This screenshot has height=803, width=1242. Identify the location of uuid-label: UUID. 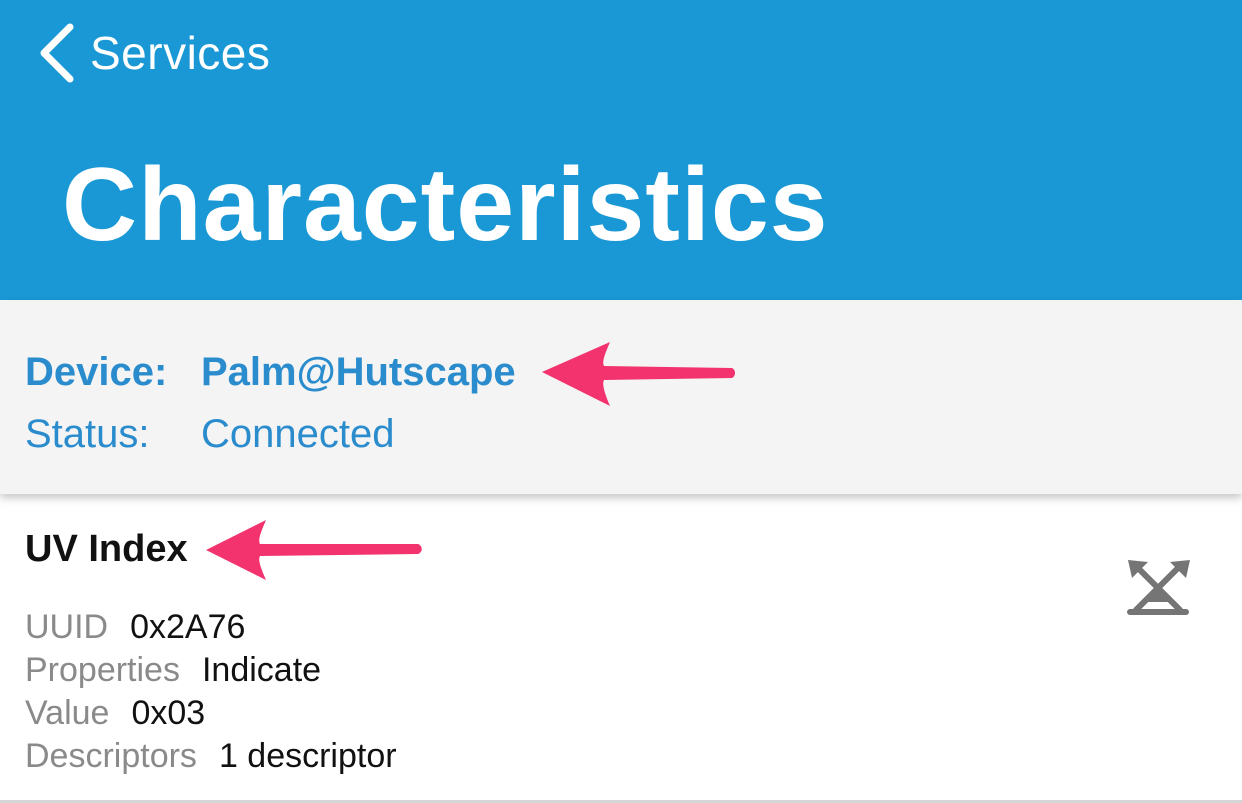
(67, 627).